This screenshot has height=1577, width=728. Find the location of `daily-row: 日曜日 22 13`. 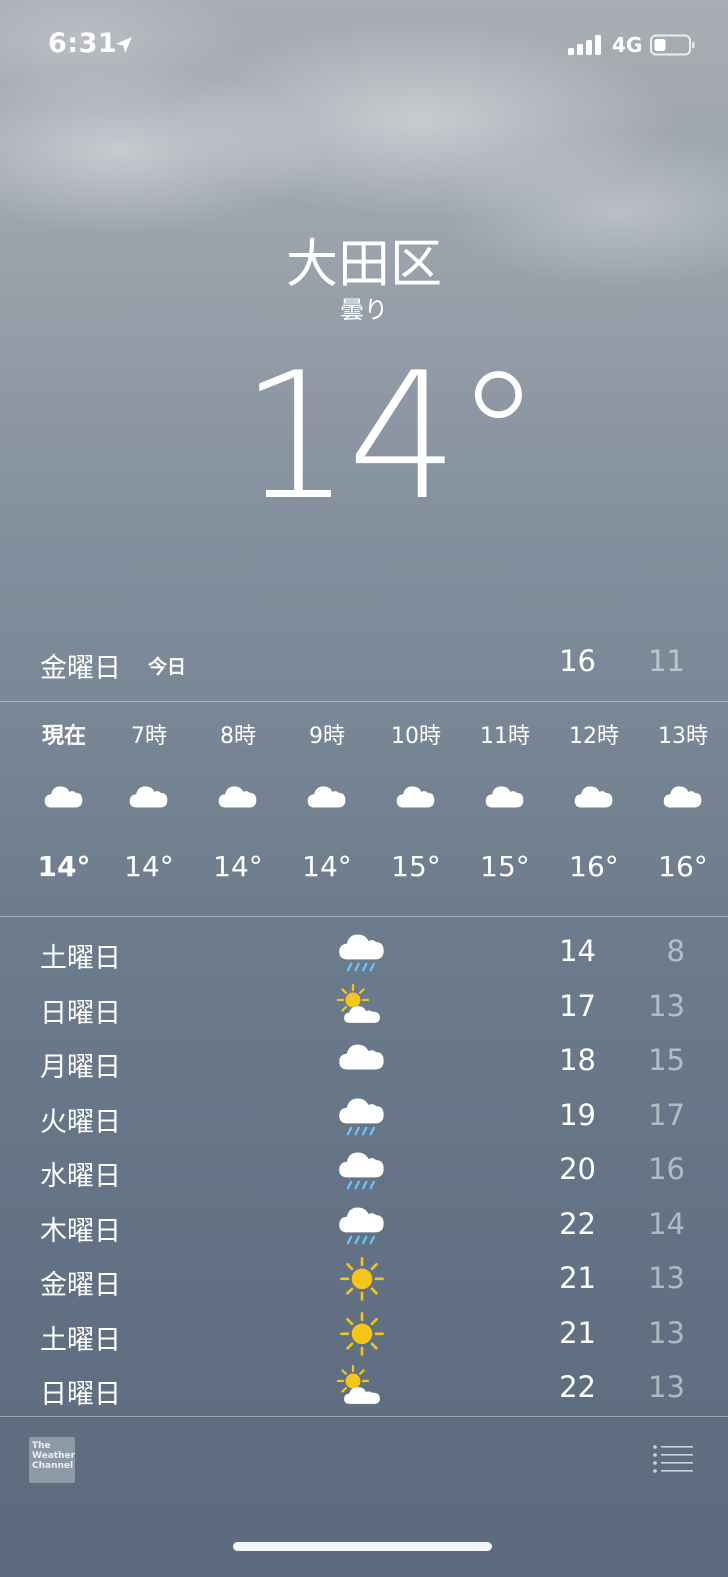

daily-row: 日曜日 22 13 is located at coordinates (364, 1387).